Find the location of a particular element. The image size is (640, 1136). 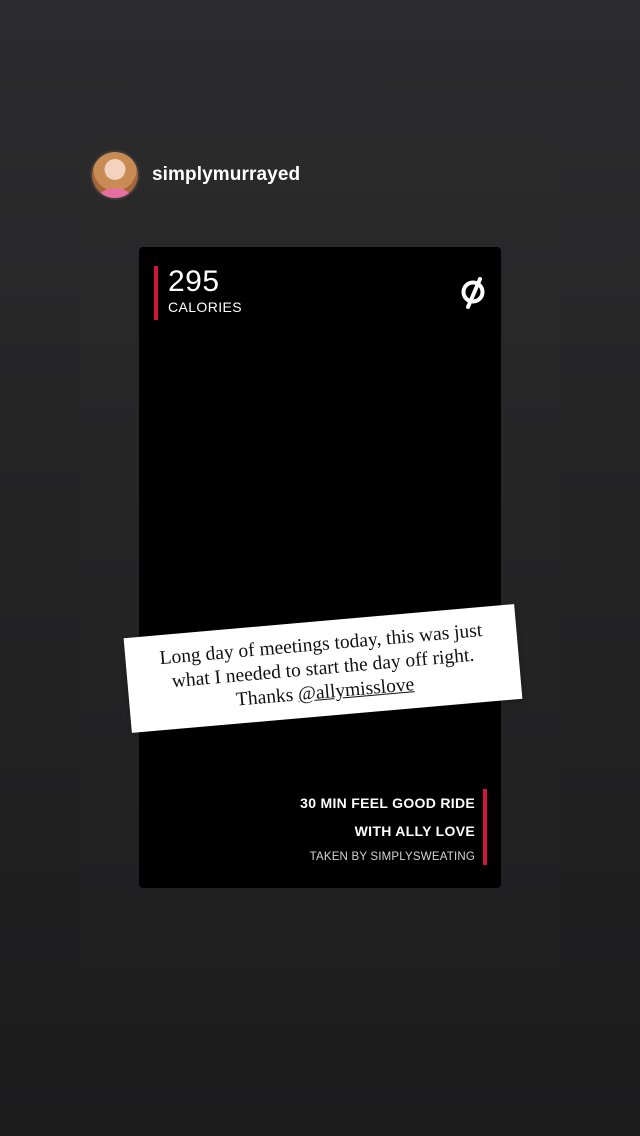

ride-title-line-2: WITH ALLY LOVE is located at coordinates (414, 831).